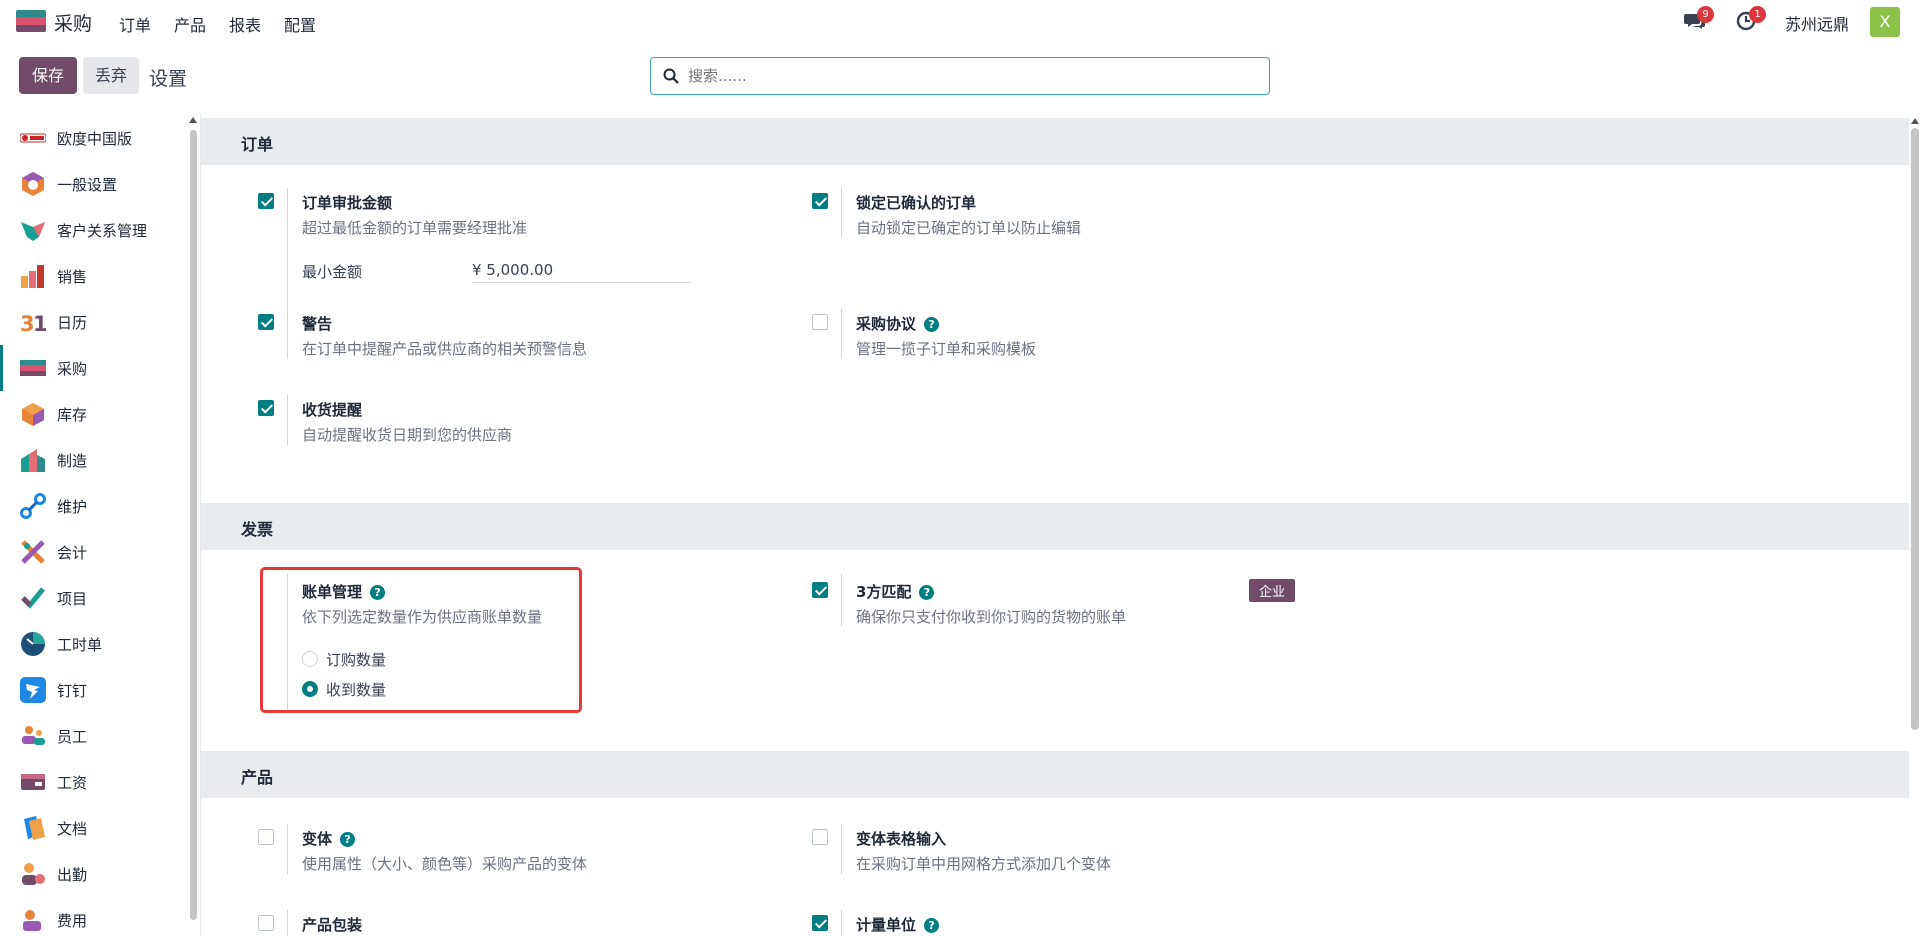  Describe the element at coordinates (332, 272) in the screenshot. I see `min-amount-label: 最小金额` at that location.